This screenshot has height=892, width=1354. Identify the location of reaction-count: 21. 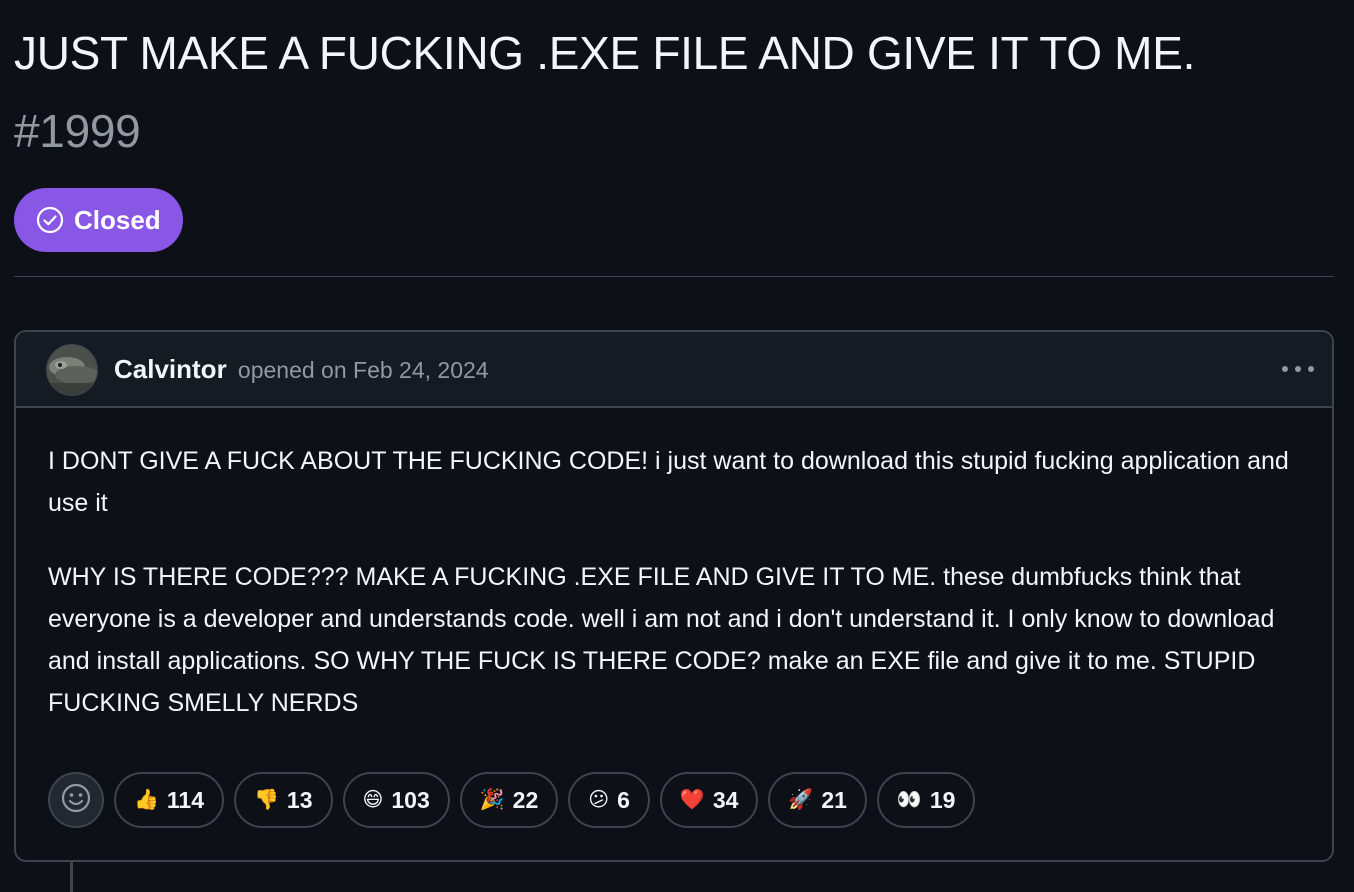
(834, 799).